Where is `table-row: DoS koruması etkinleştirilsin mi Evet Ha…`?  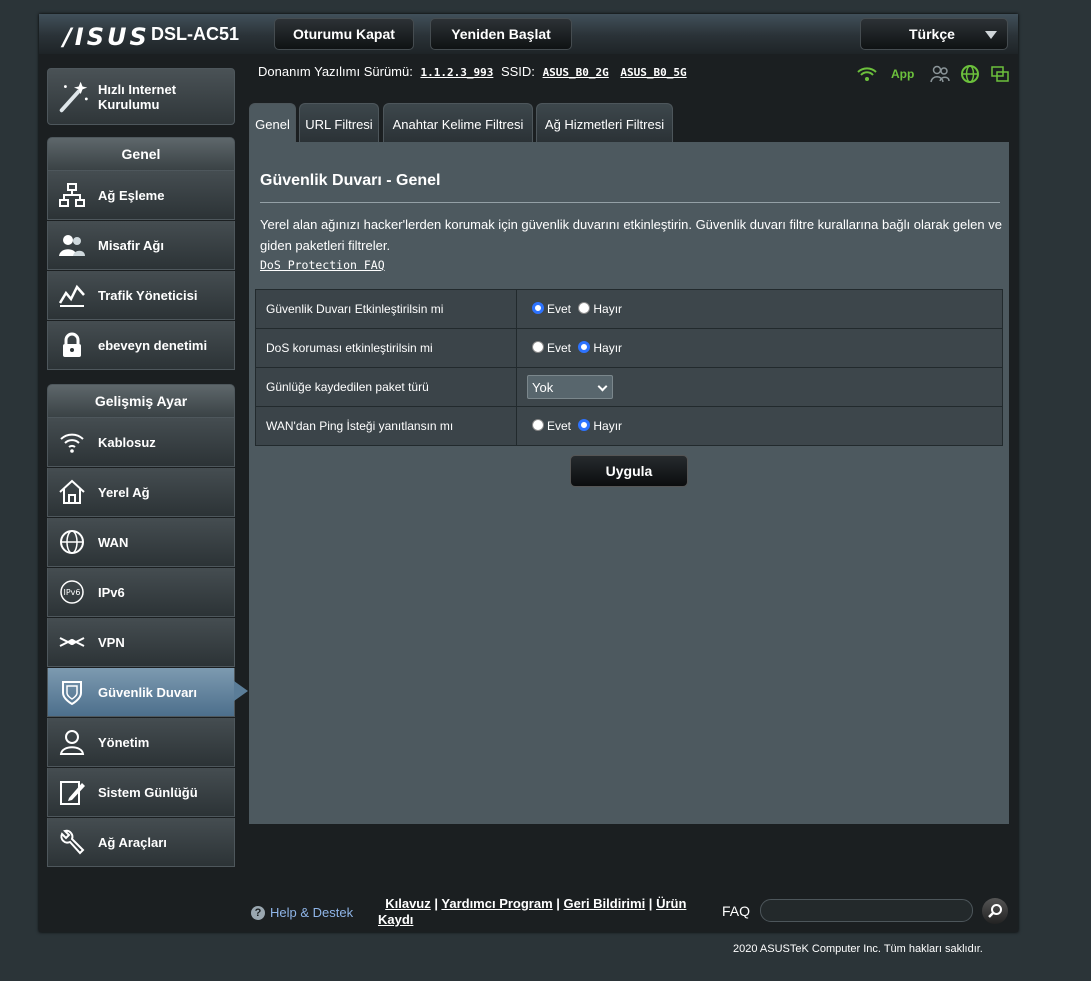 table-row: DoS koruması etkinleştirilsin mi Evet Ha… is located at coordinates (629, 348).